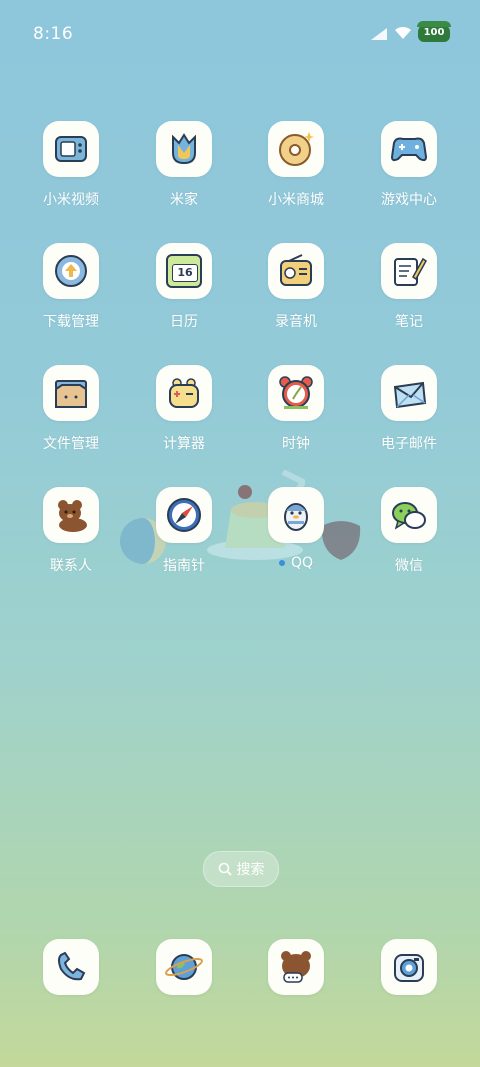  I want to click on app-label: 计算器, so click(184, 444).